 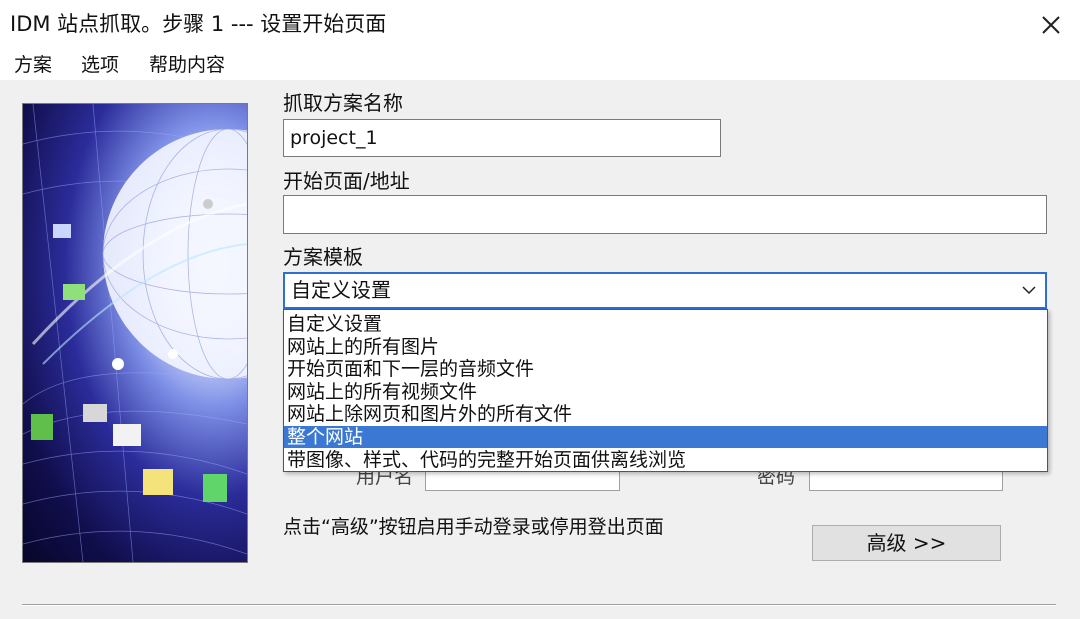 What do you see at coordinates (665, 290) in the screenshot?
I see `template-combobox: 自定义设置` at bounding box center [665, 290].